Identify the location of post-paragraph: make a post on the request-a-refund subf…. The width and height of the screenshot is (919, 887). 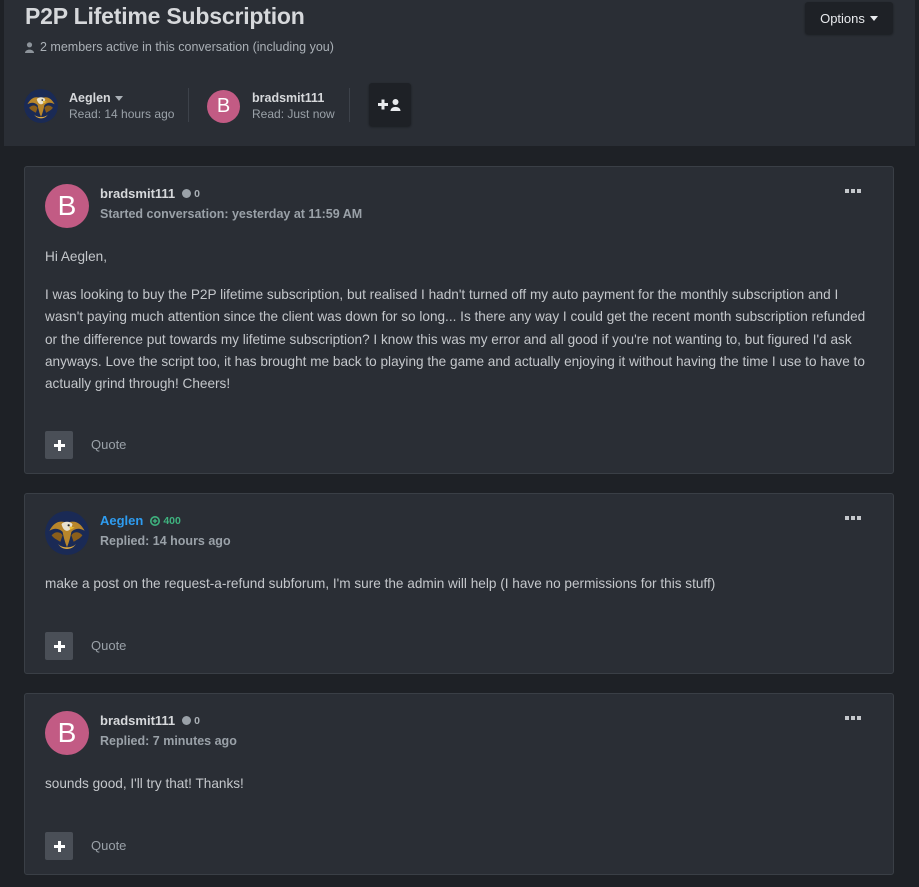
(380, 583).